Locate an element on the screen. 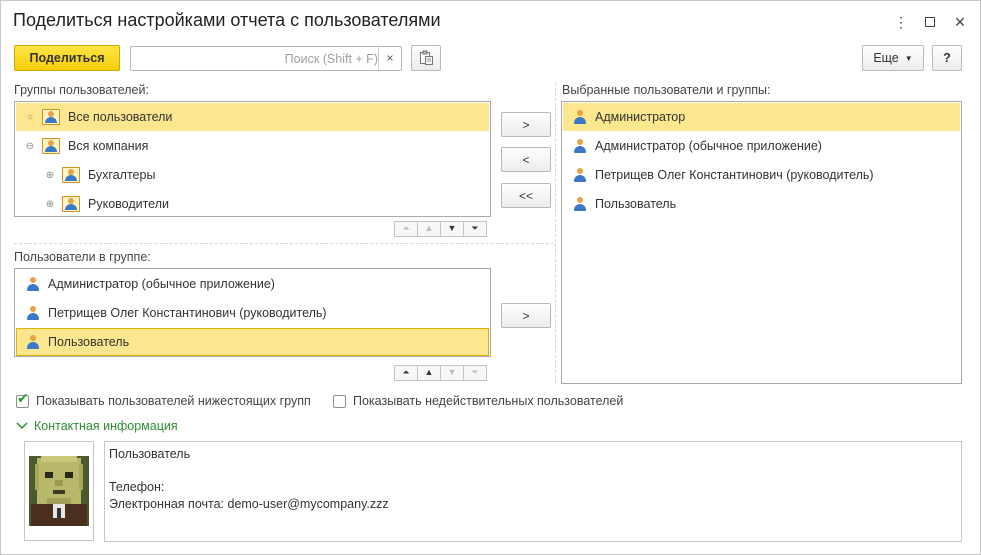 The height and width of the screenshot is (555, 981). group-users-label: Пользователи в группе: is located at coordinates (82, 257).